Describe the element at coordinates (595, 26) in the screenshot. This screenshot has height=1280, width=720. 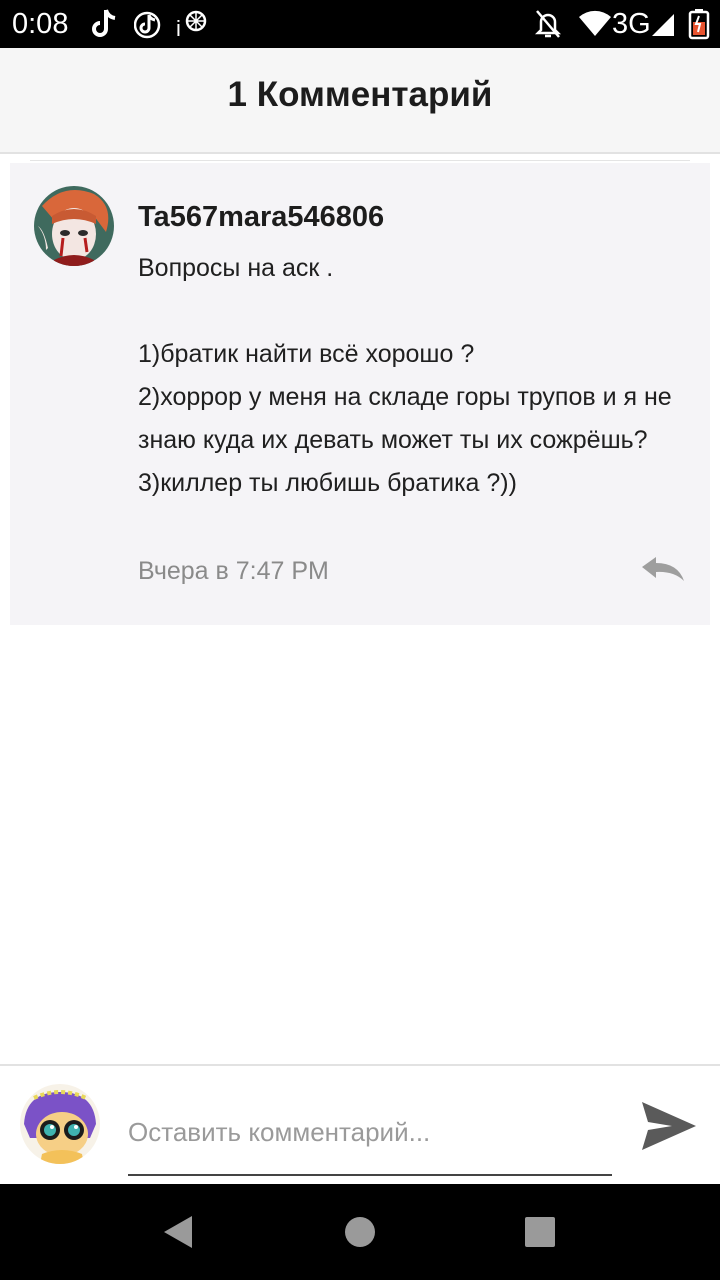
I see `wifi-icon` at that location.